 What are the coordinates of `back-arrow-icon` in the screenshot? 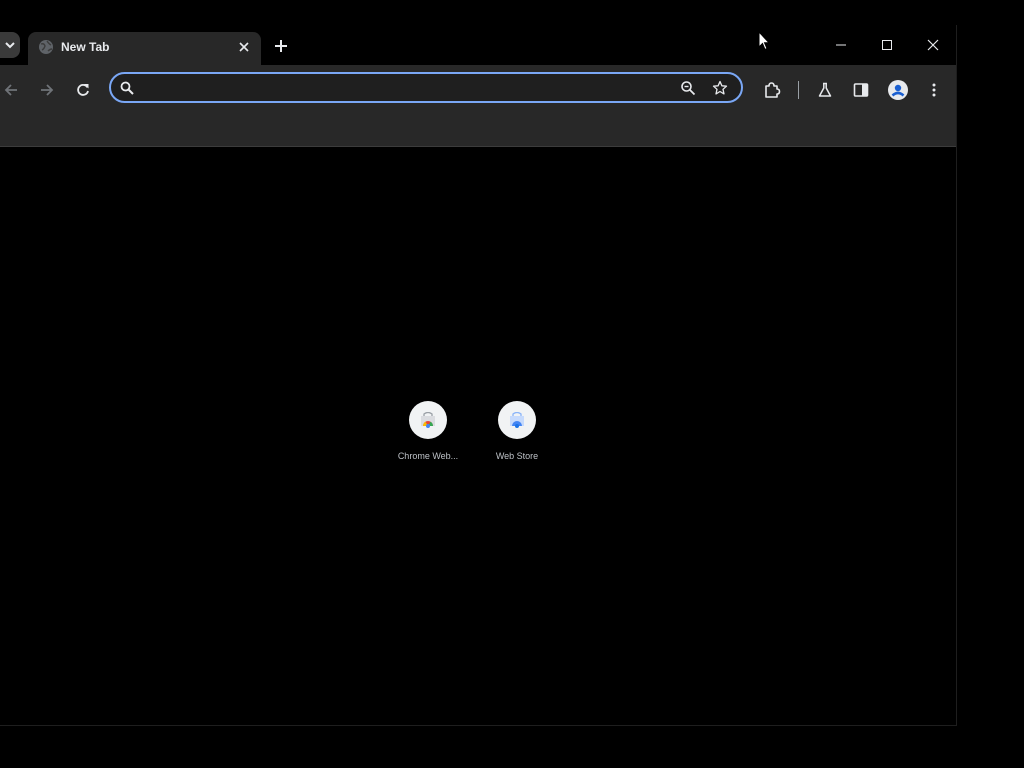 It's located at (10, 90).